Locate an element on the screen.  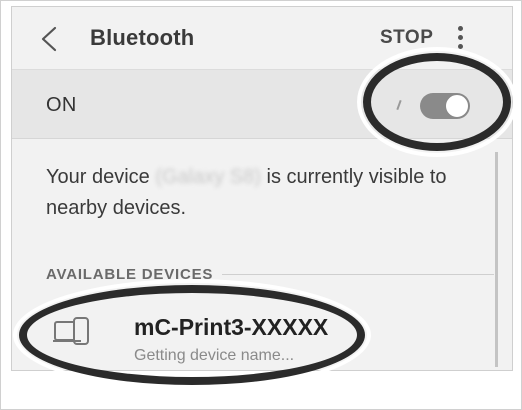
chevron-left-icon is located at coordinates (49, 39).